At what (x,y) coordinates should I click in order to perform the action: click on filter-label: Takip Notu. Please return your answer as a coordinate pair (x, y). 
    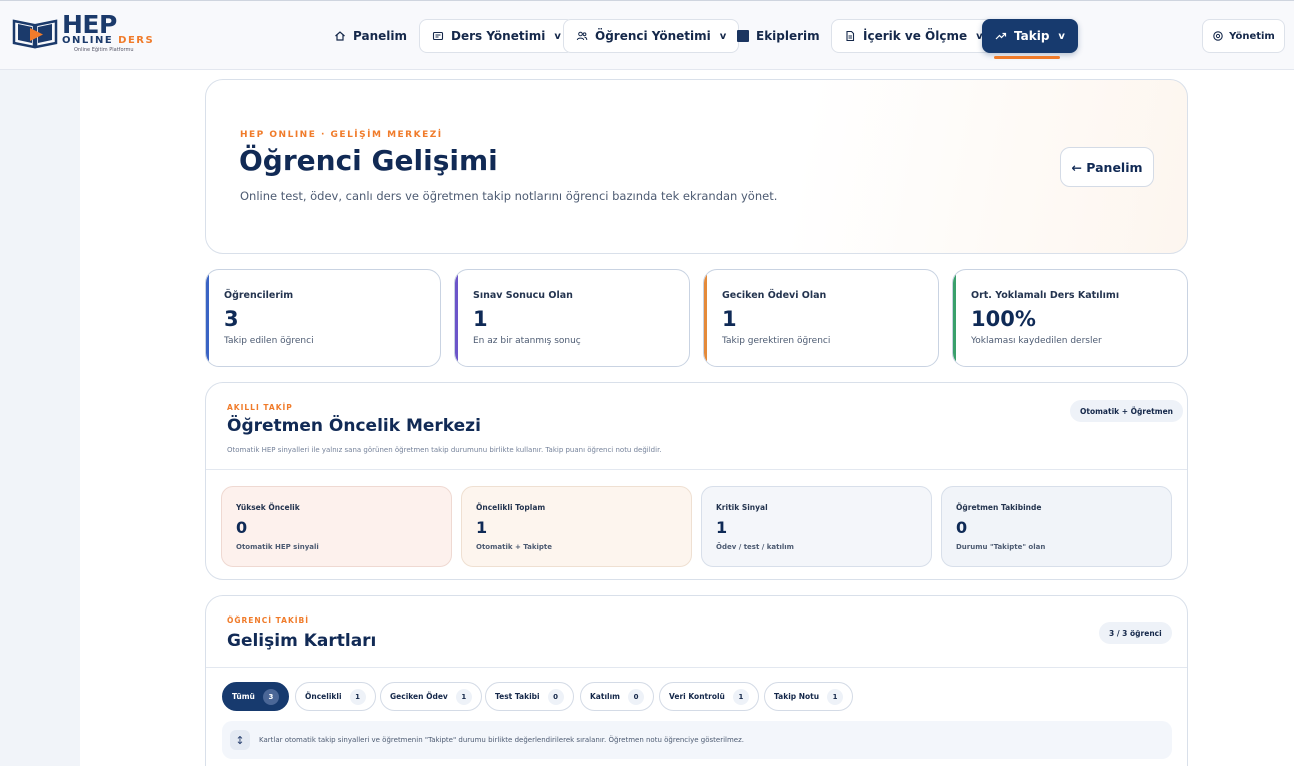
    Looking at the image, I should click on (797, 696).